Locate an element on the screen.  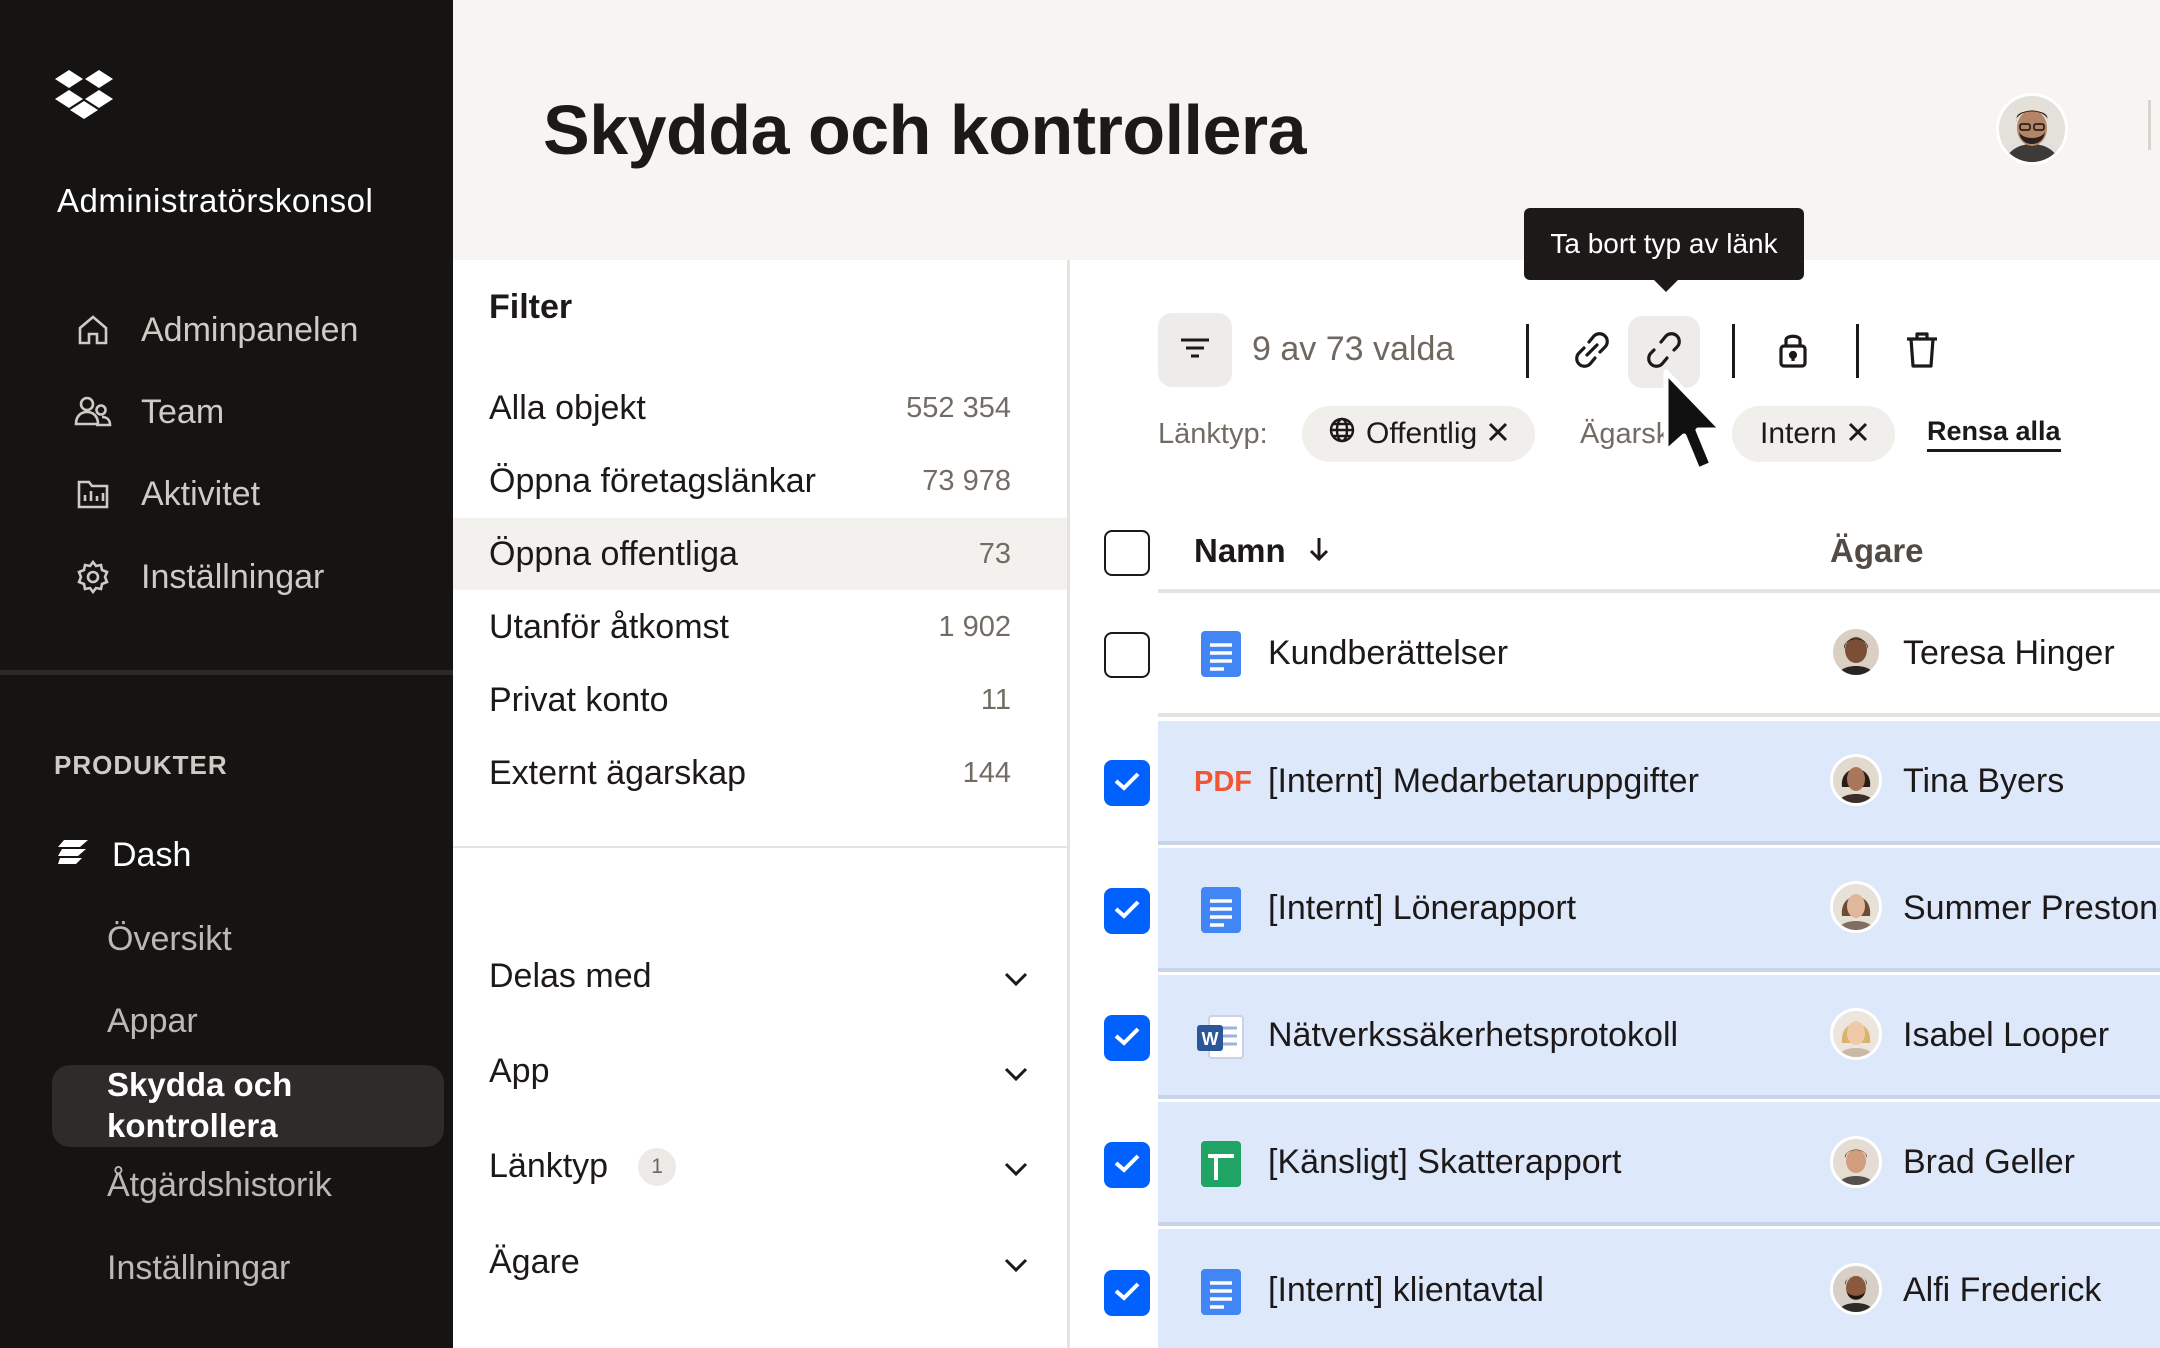
accordion-label: Delas med is located at coordinates (570, 976).